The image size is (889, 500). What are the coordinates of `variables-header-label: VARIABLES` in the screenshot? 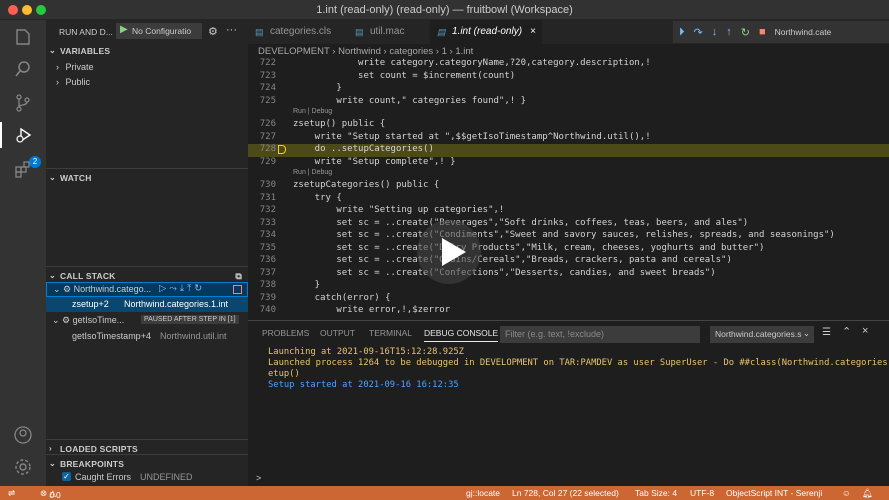 It's located at (85, 51).